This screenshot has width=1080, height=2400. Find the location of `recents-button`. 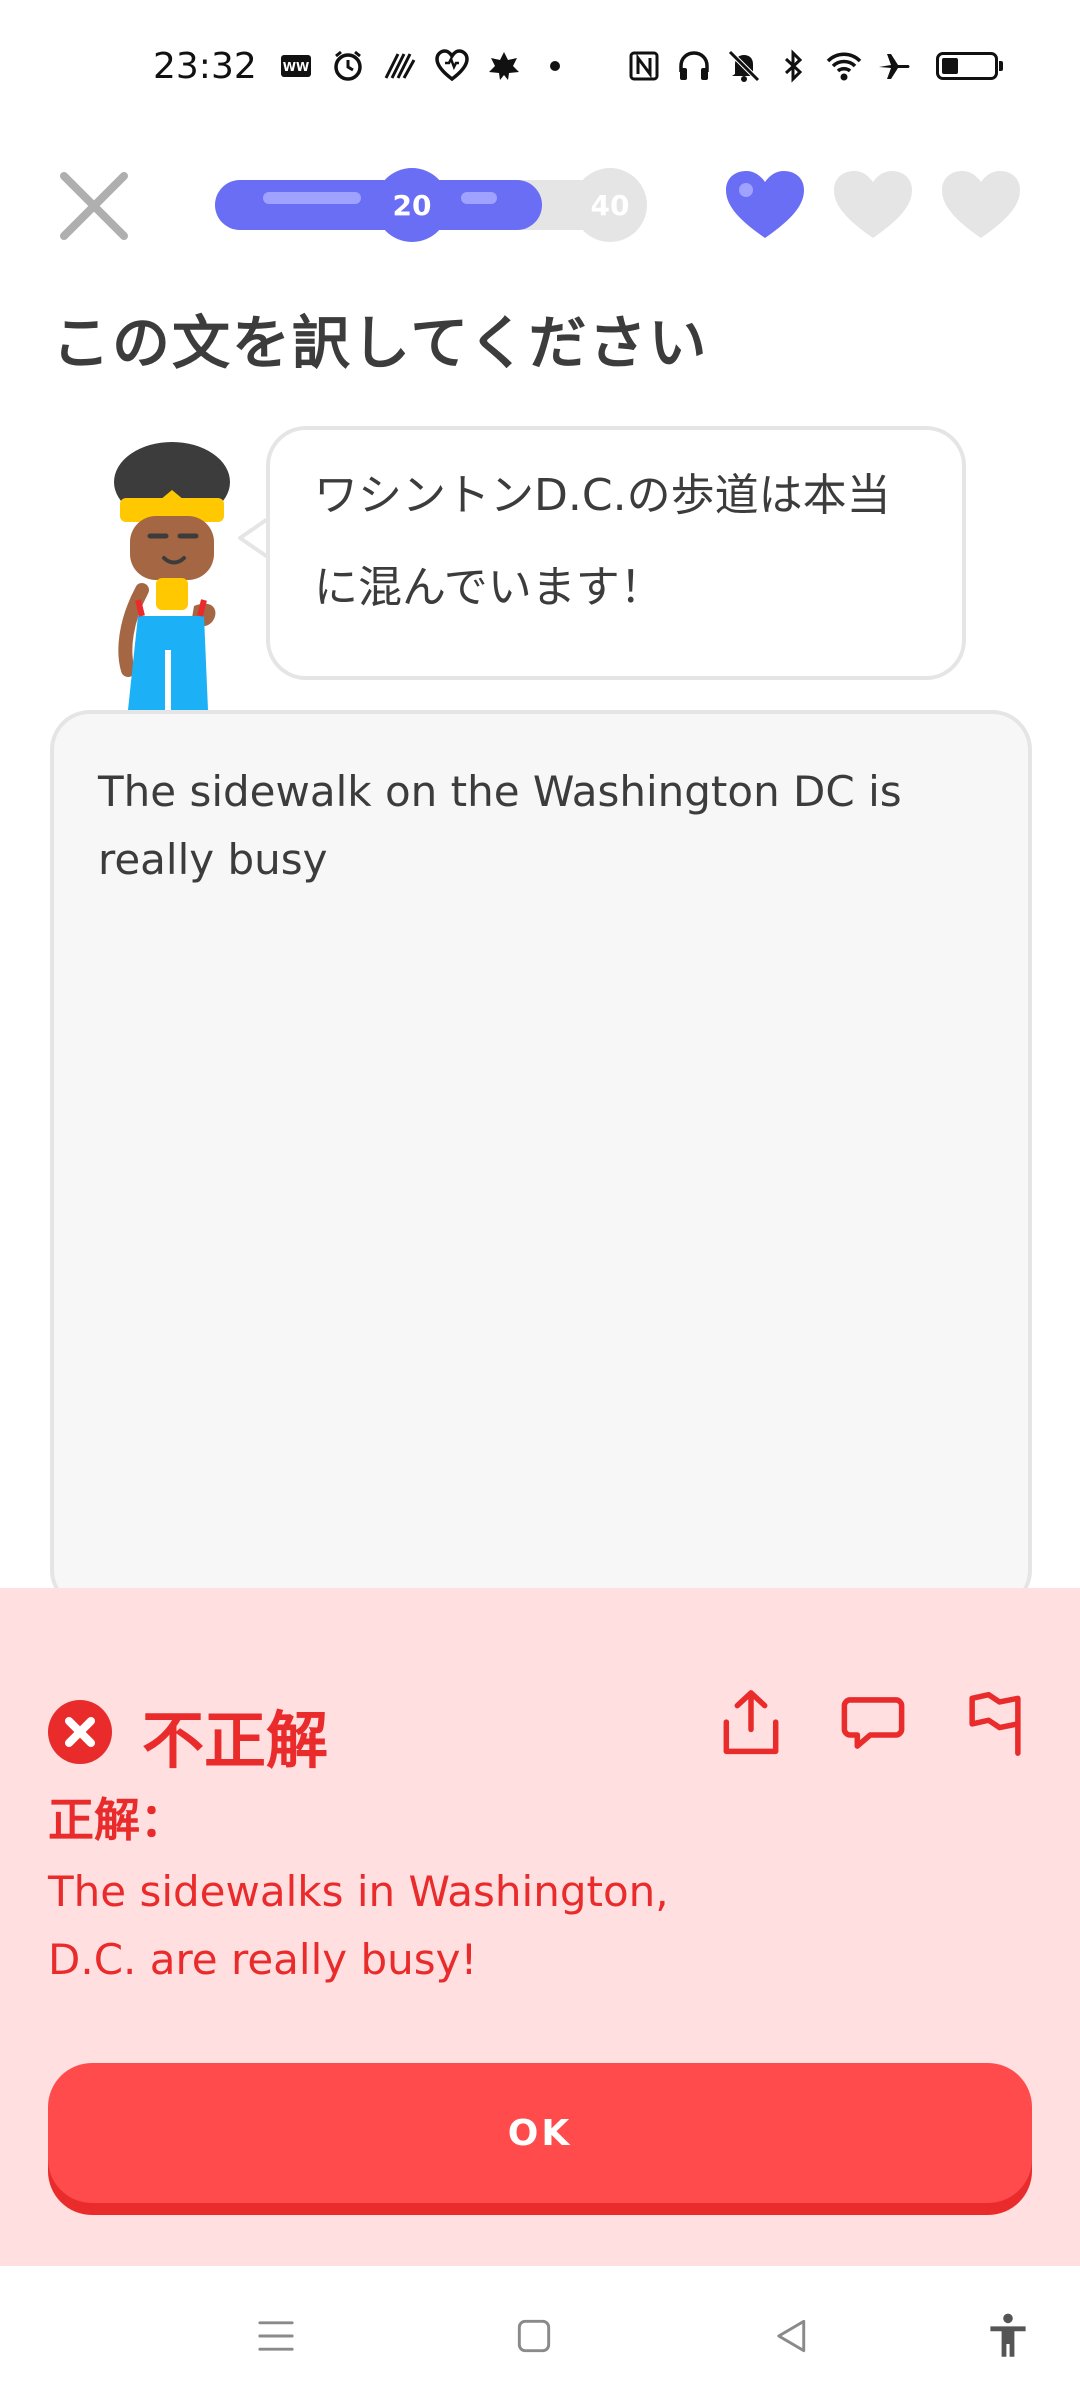

recents-button is located at coordinates (276, 2336).